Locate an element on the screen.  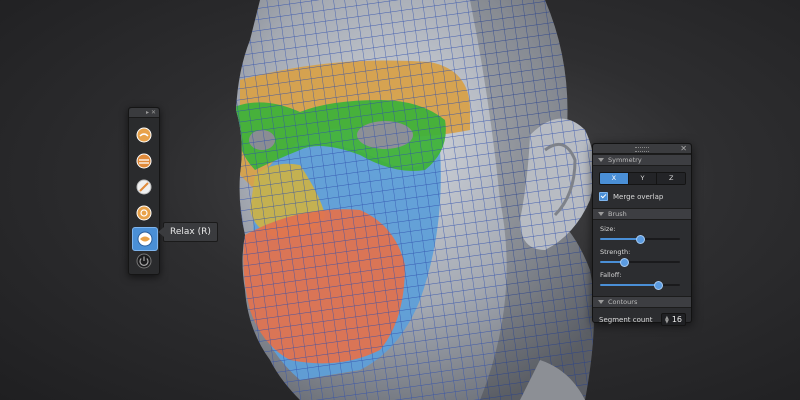
size-slider is located at coordinates (640, 239).